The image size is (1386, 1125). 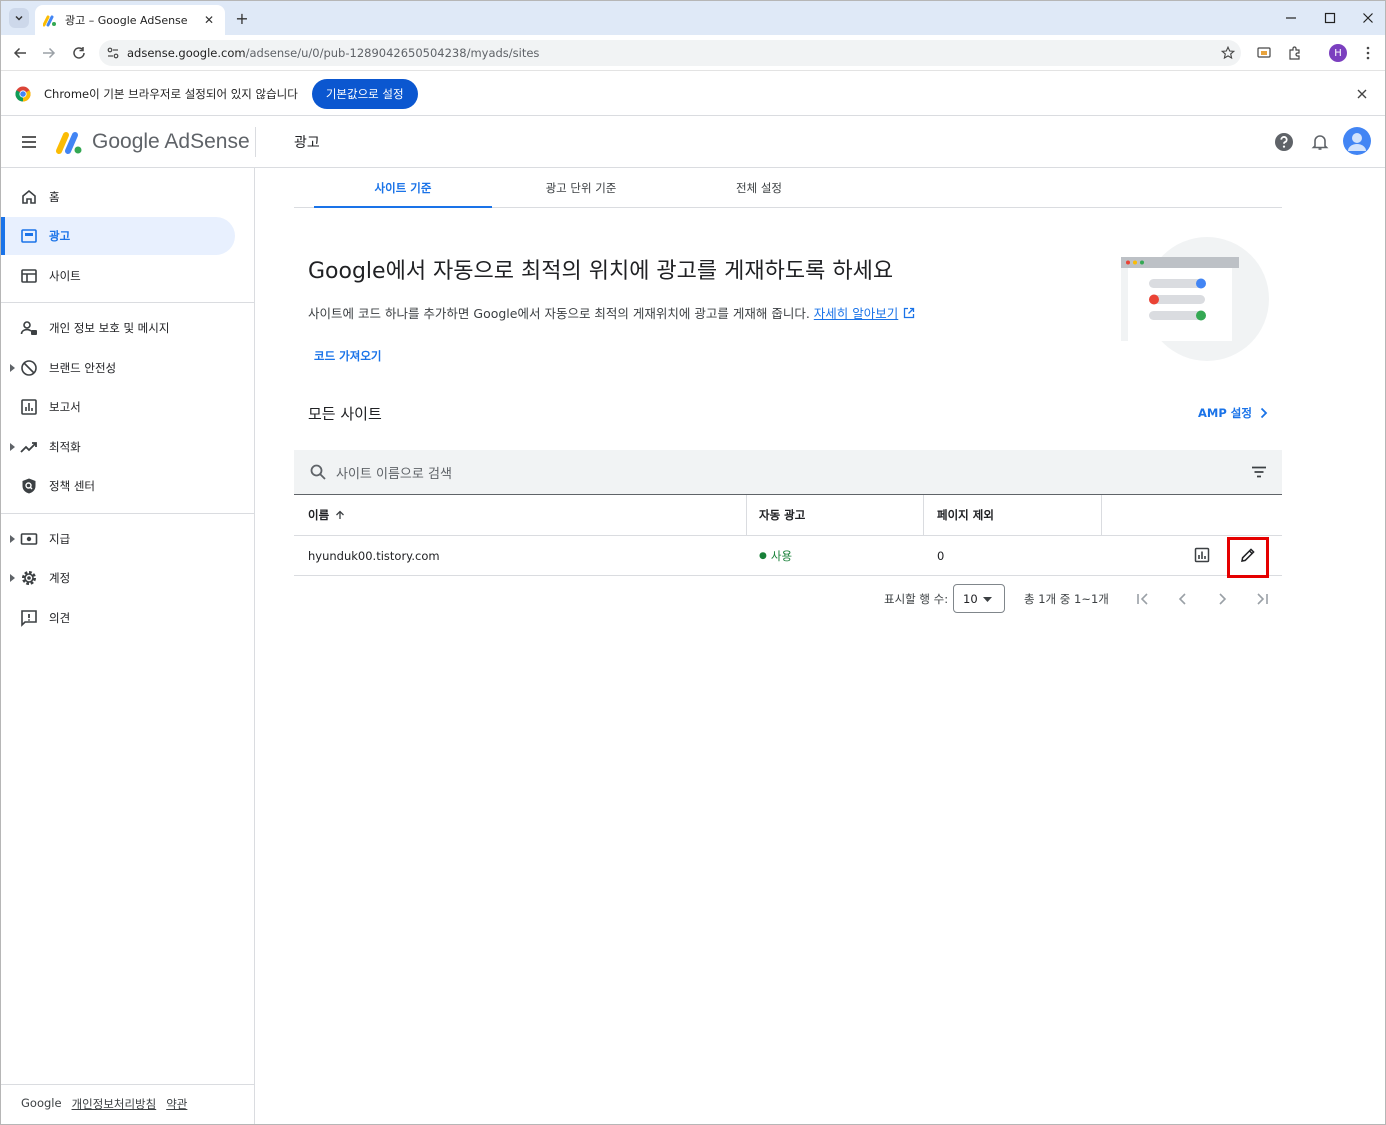 I want to click on auto-ads-status: 사용, so click(x=781, y=555).